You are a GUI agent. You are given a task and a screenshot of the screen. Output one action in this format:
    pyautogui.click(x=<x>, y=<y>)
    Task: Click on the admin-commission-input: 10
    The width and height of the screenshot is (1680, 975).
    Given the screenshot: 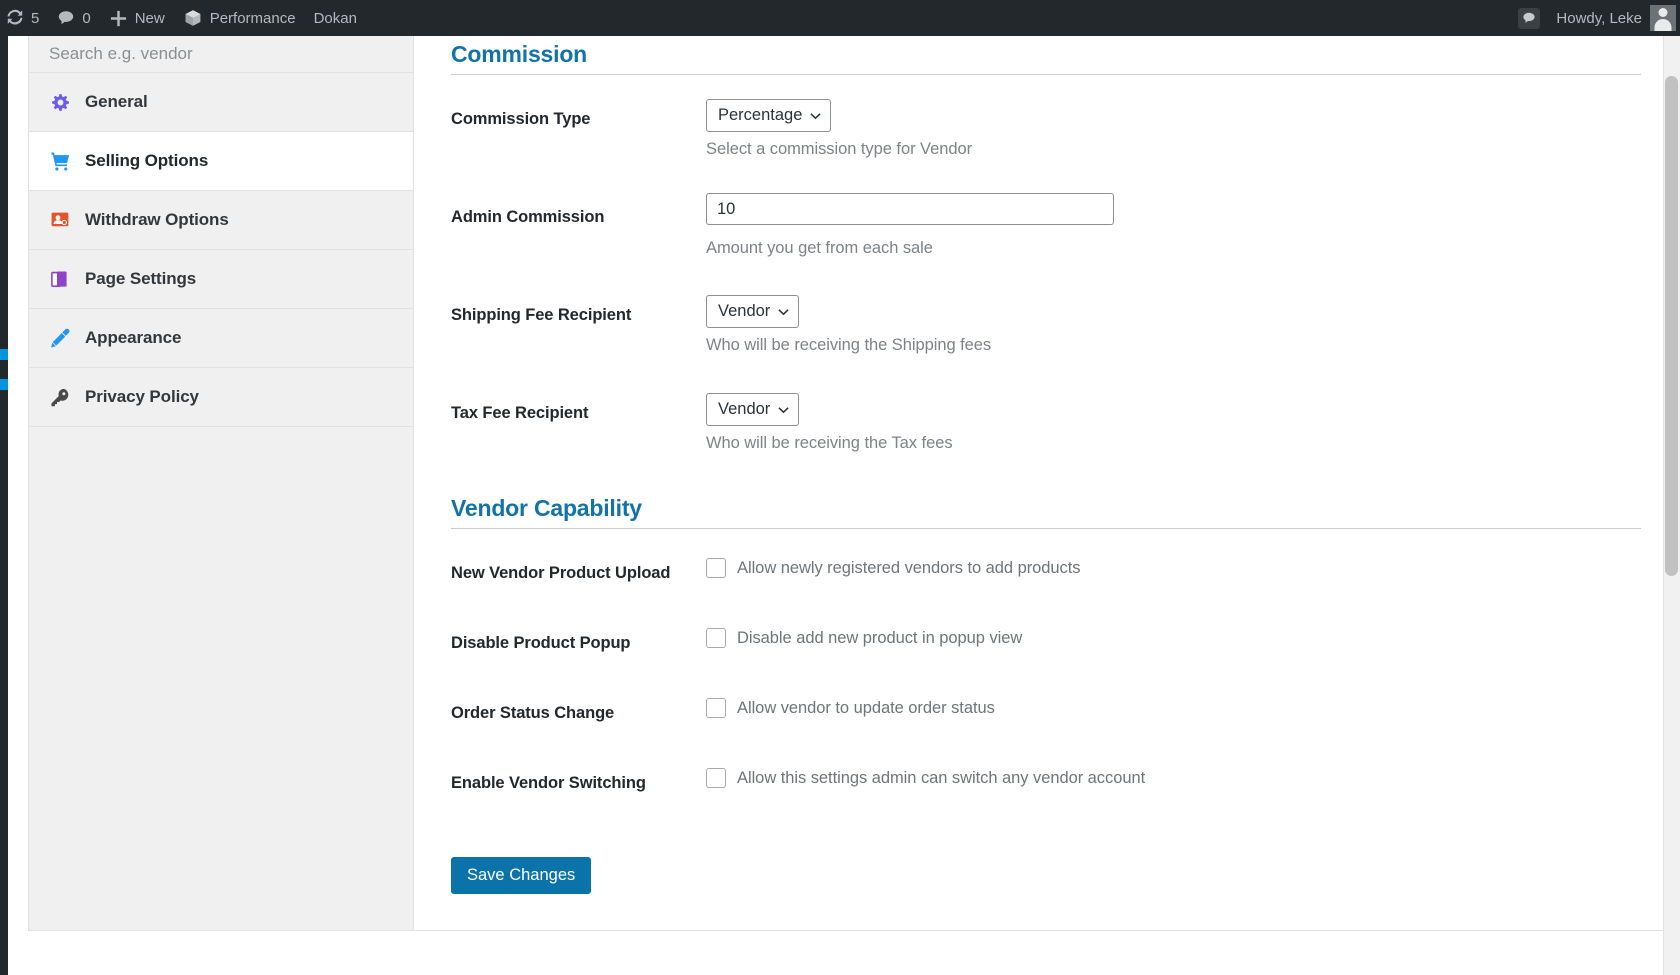 What is the action you would take?
    pyautogui.click(x=910, y=209)
    